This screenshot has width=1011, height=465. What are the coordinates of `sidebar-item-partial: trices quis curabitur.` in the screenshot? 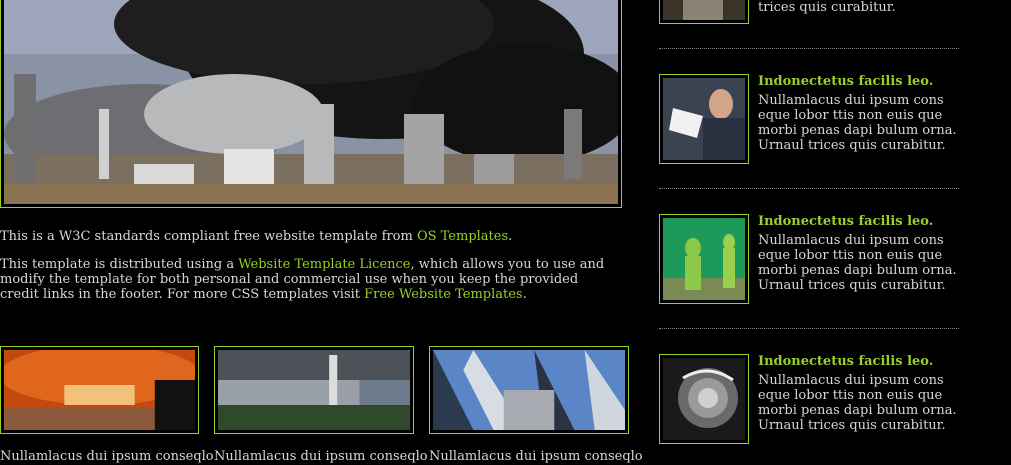 It's located at (809, 12).